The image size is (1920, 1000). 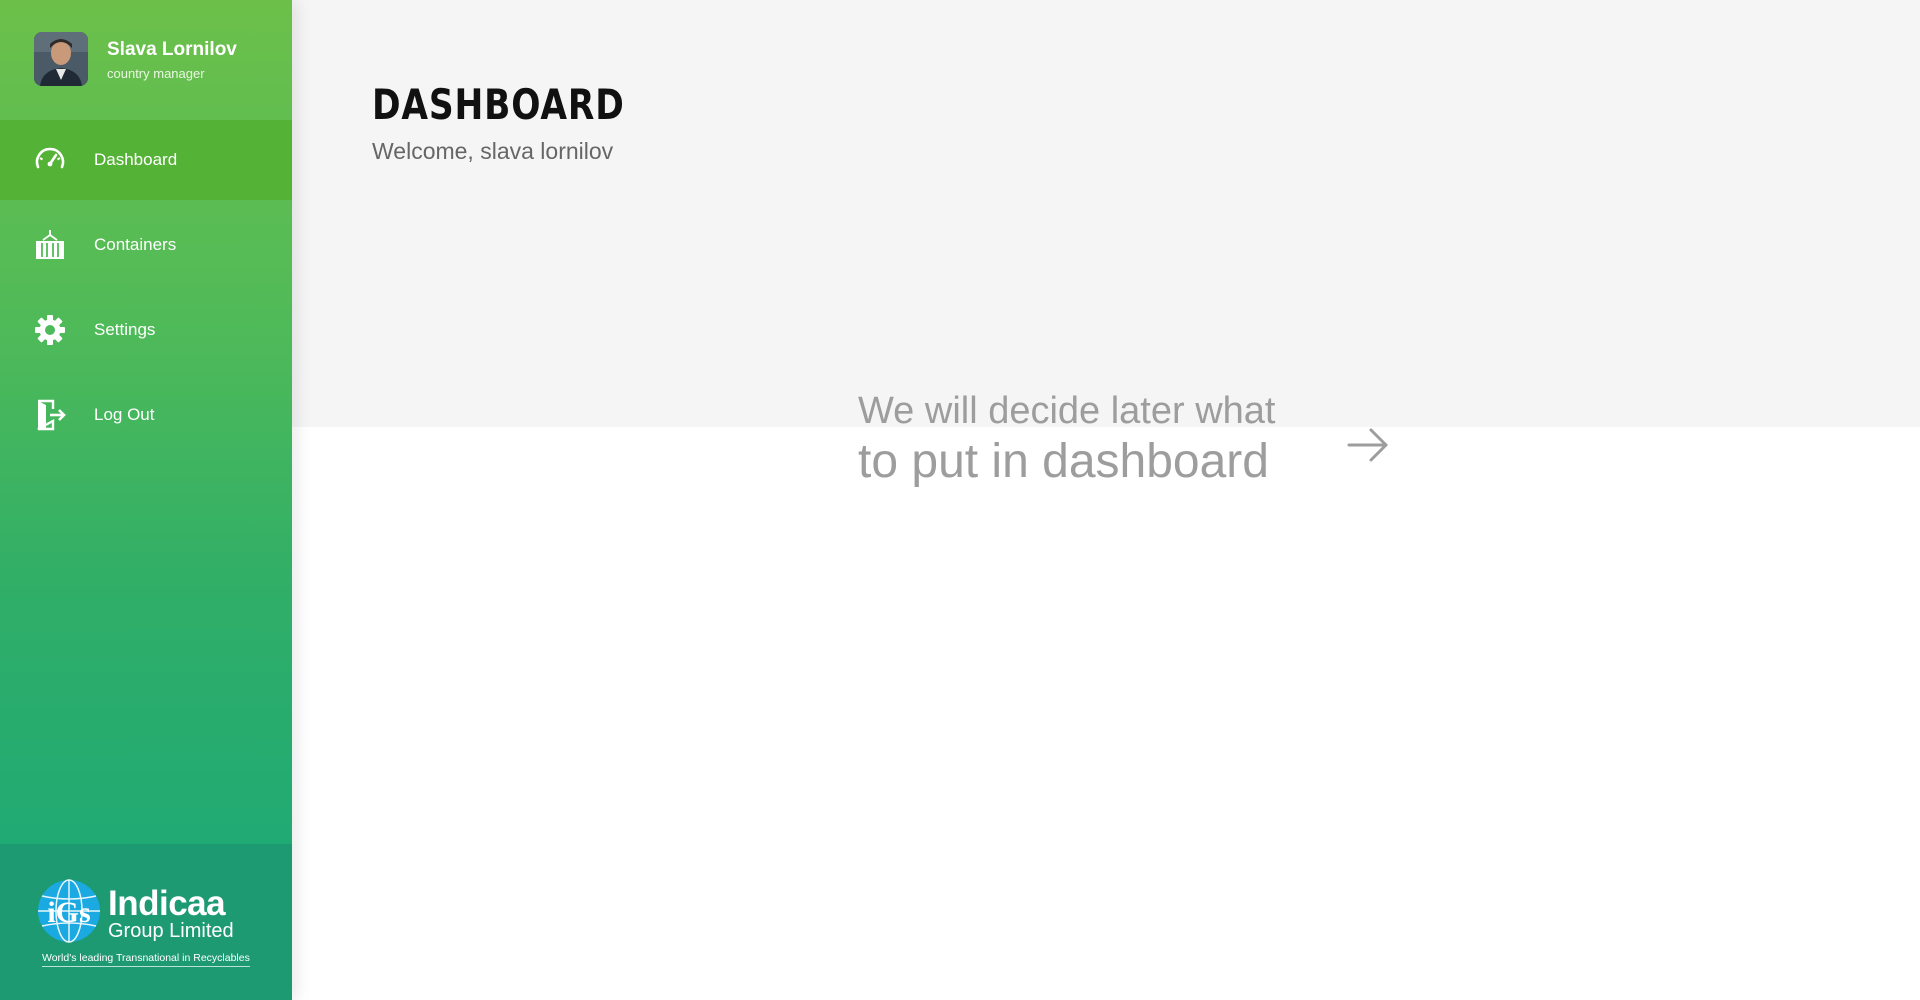 I want to click on globe-logo-icon: iGs, so click(x=69, y=911).